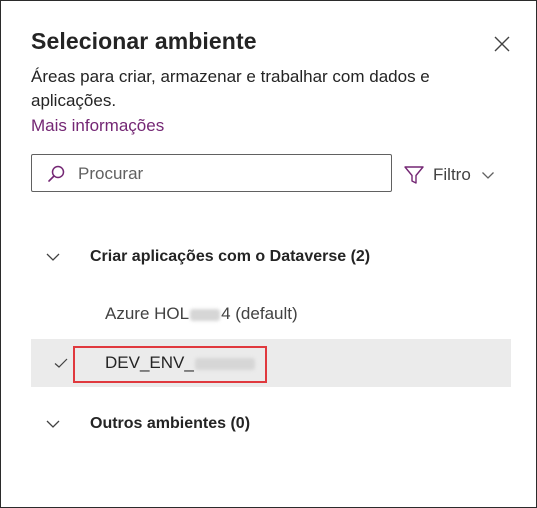 Image resolution: width=537 pixels, height=508 pixels. I want to click on search-box, so click(211, 173).